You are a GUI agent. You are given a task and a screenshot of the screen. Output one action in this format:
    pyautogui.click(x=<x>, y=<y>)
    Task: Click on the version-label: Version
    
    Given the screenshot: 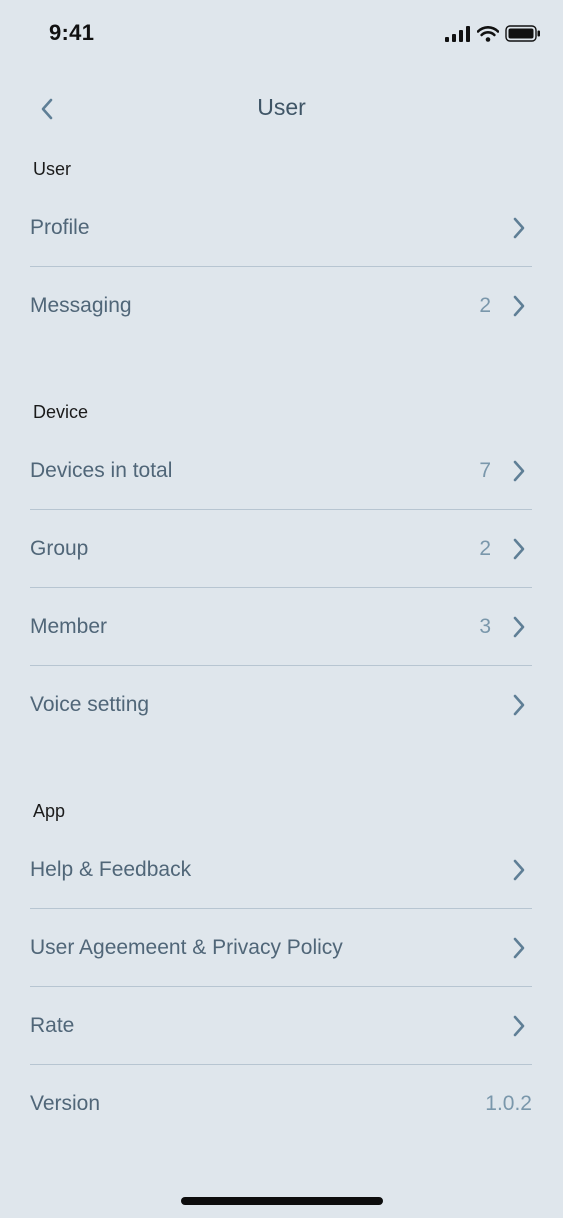 What is the action you would take?
    pyautogui.click(x=65, y=1103)
    